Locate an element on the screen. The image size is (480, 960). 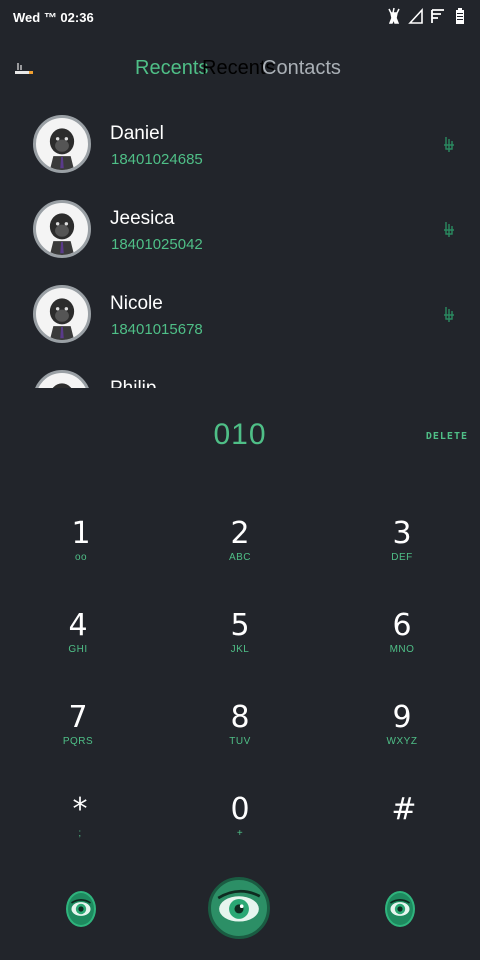
key-digit: * is located at coordinates (80, 809).